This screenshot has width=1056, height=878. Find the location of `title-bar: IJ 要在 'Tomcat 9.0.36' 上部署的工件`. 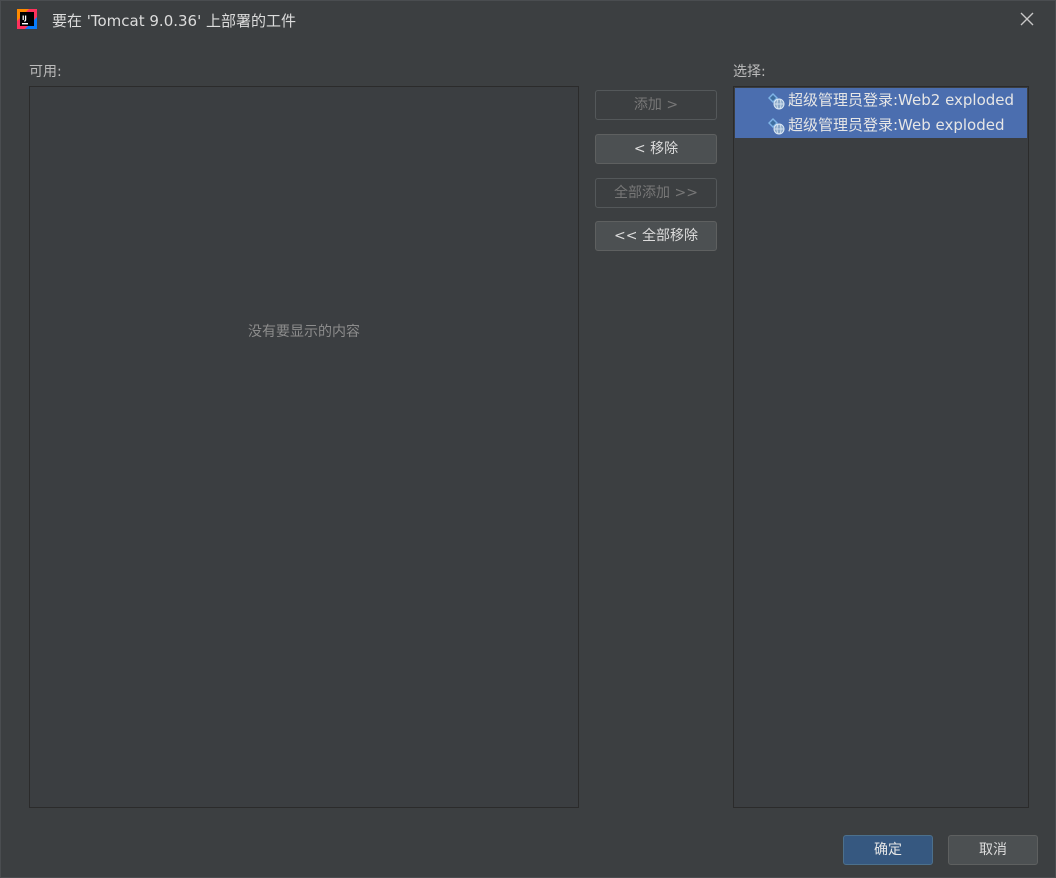

title-bar: IJ 要在 'Tomcat 9.0.36' 上部署的工件 is located at coordinates (528, 19).